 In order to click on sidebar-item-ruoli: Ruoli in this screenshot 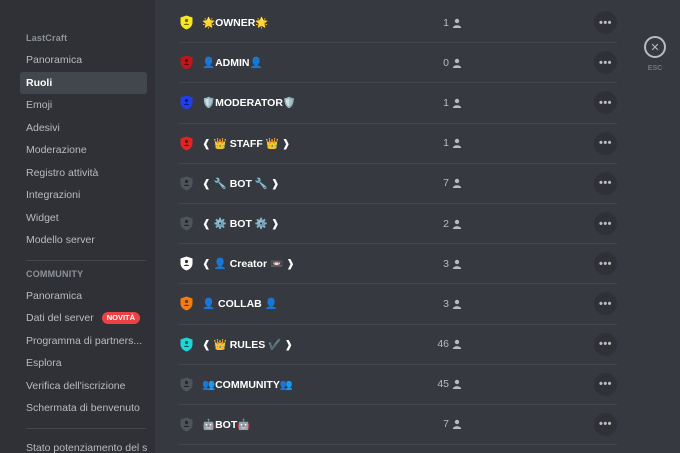, I will do `click(83, 82)`.